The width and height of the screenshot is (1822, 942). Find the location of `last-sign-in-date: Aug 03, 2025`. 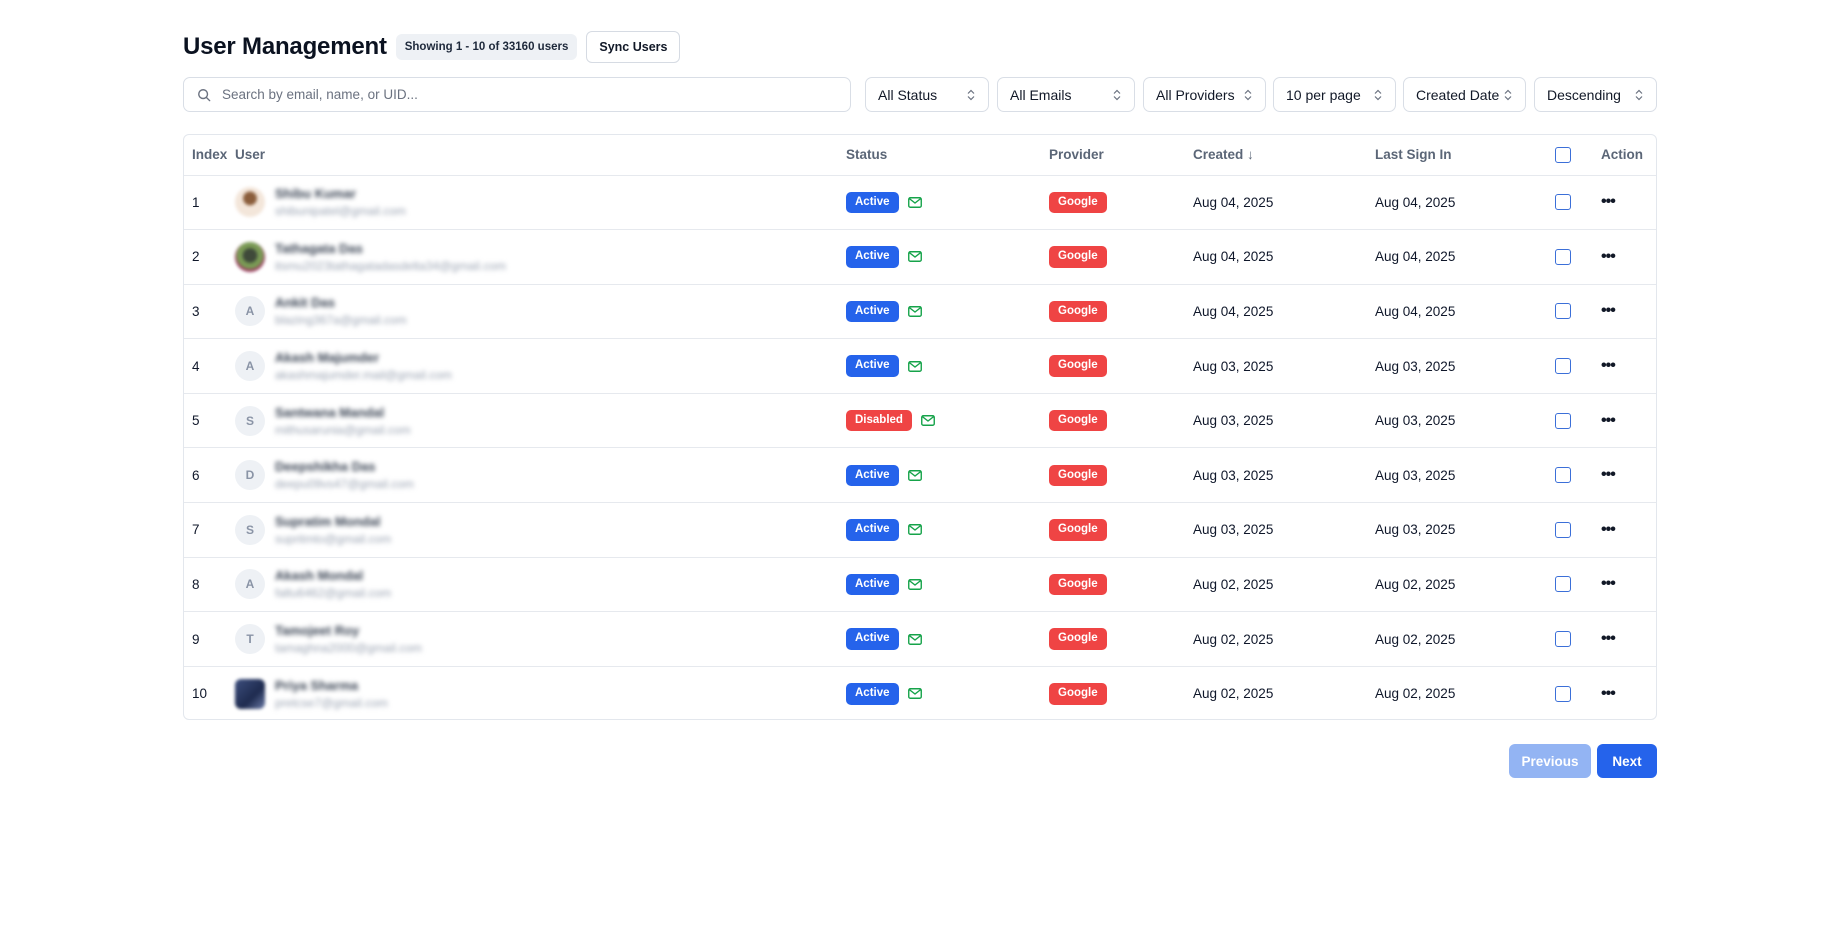

last-sign-in-date: Aug 03, 2025 is located at coordinates (1415, 530).